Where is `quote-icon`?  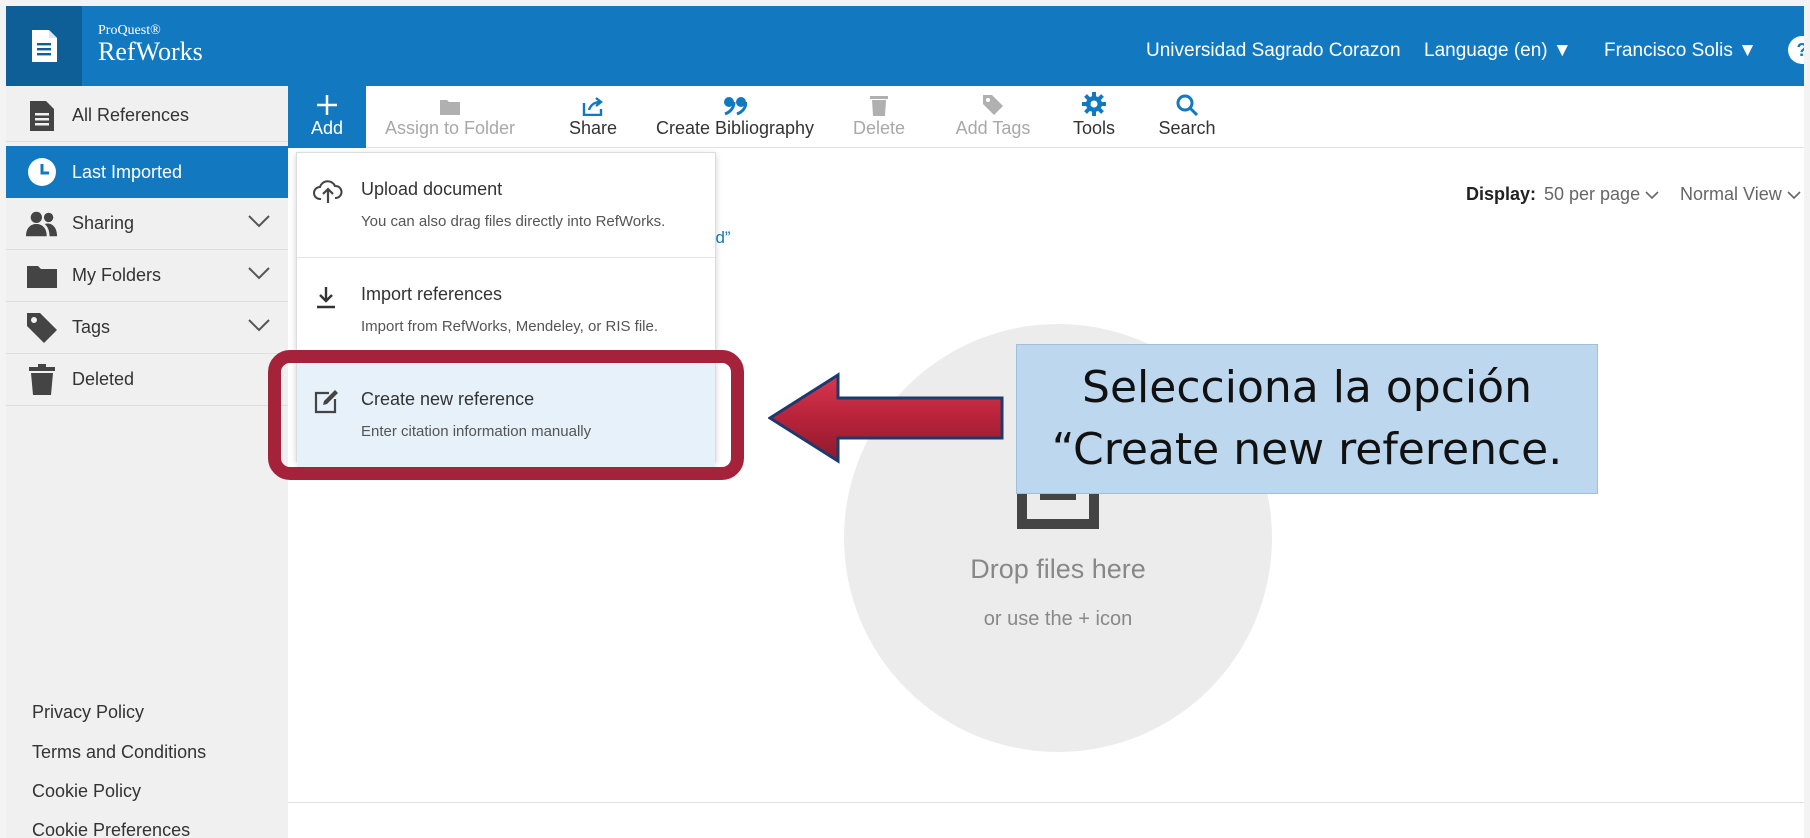 quote-icon is located at coordinates (735, 106).